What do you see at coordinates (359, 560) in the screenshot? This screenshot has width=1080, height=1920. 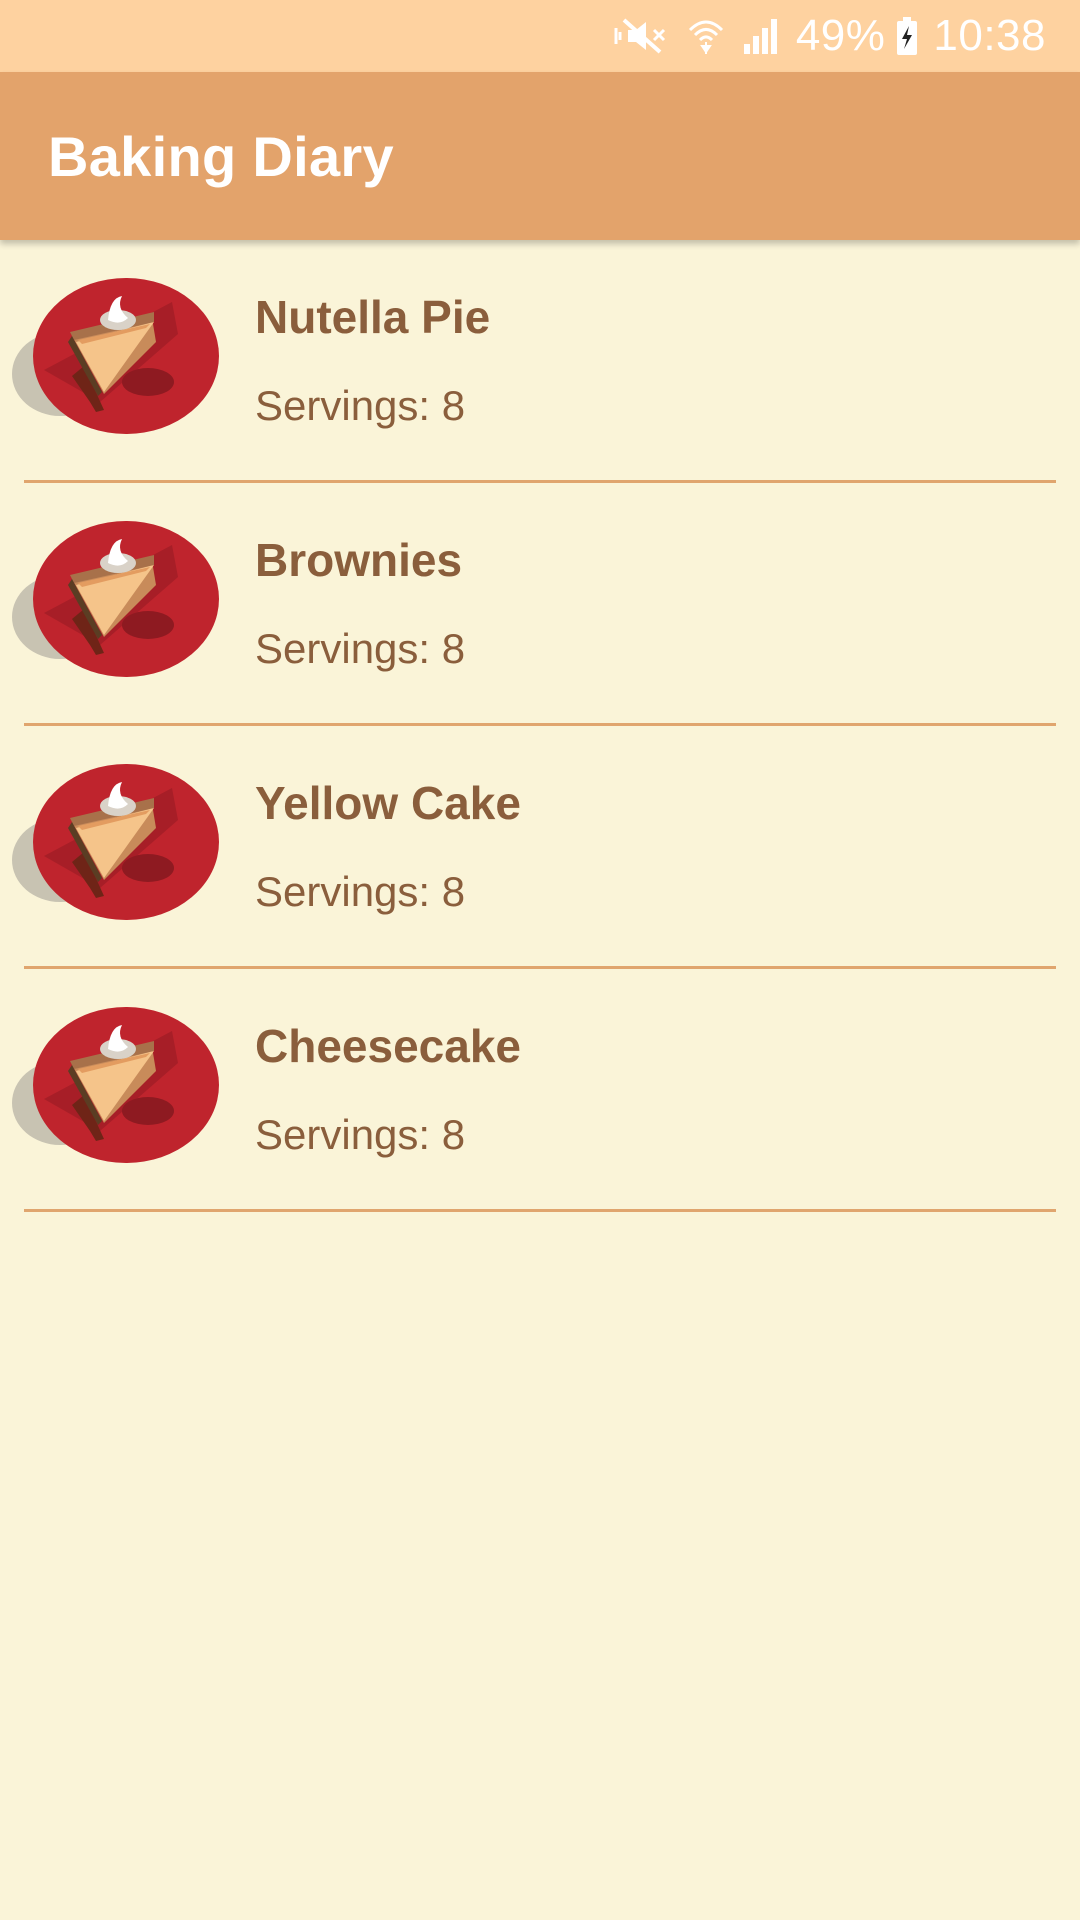 I see `recipe-name: Brownies` at bounding box center [359, 560].